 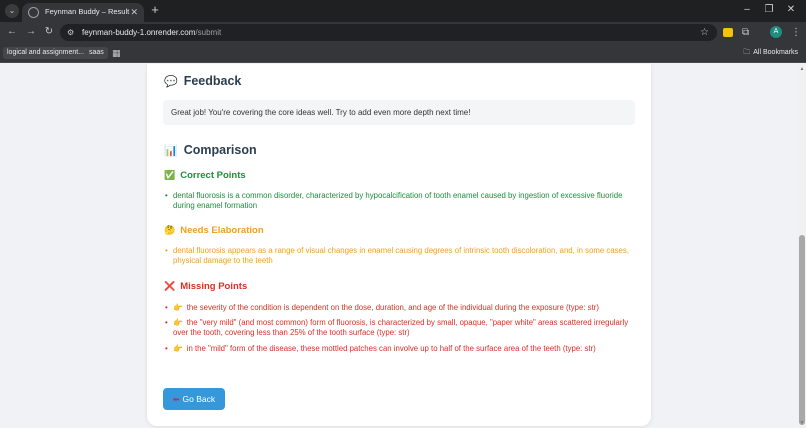 I want to click on site-settings-icon: ⚙, so click(x=70, y=32).